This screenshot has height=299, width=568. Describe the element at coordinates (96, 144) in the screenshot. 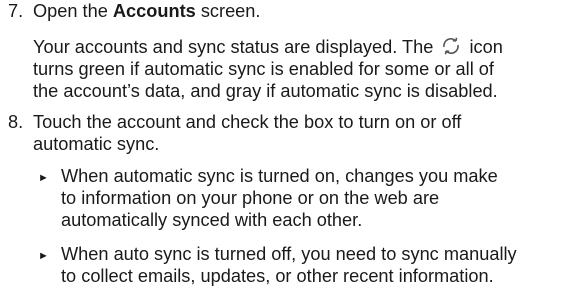

I see `step-8-line-2: automatic sync.` at that location.